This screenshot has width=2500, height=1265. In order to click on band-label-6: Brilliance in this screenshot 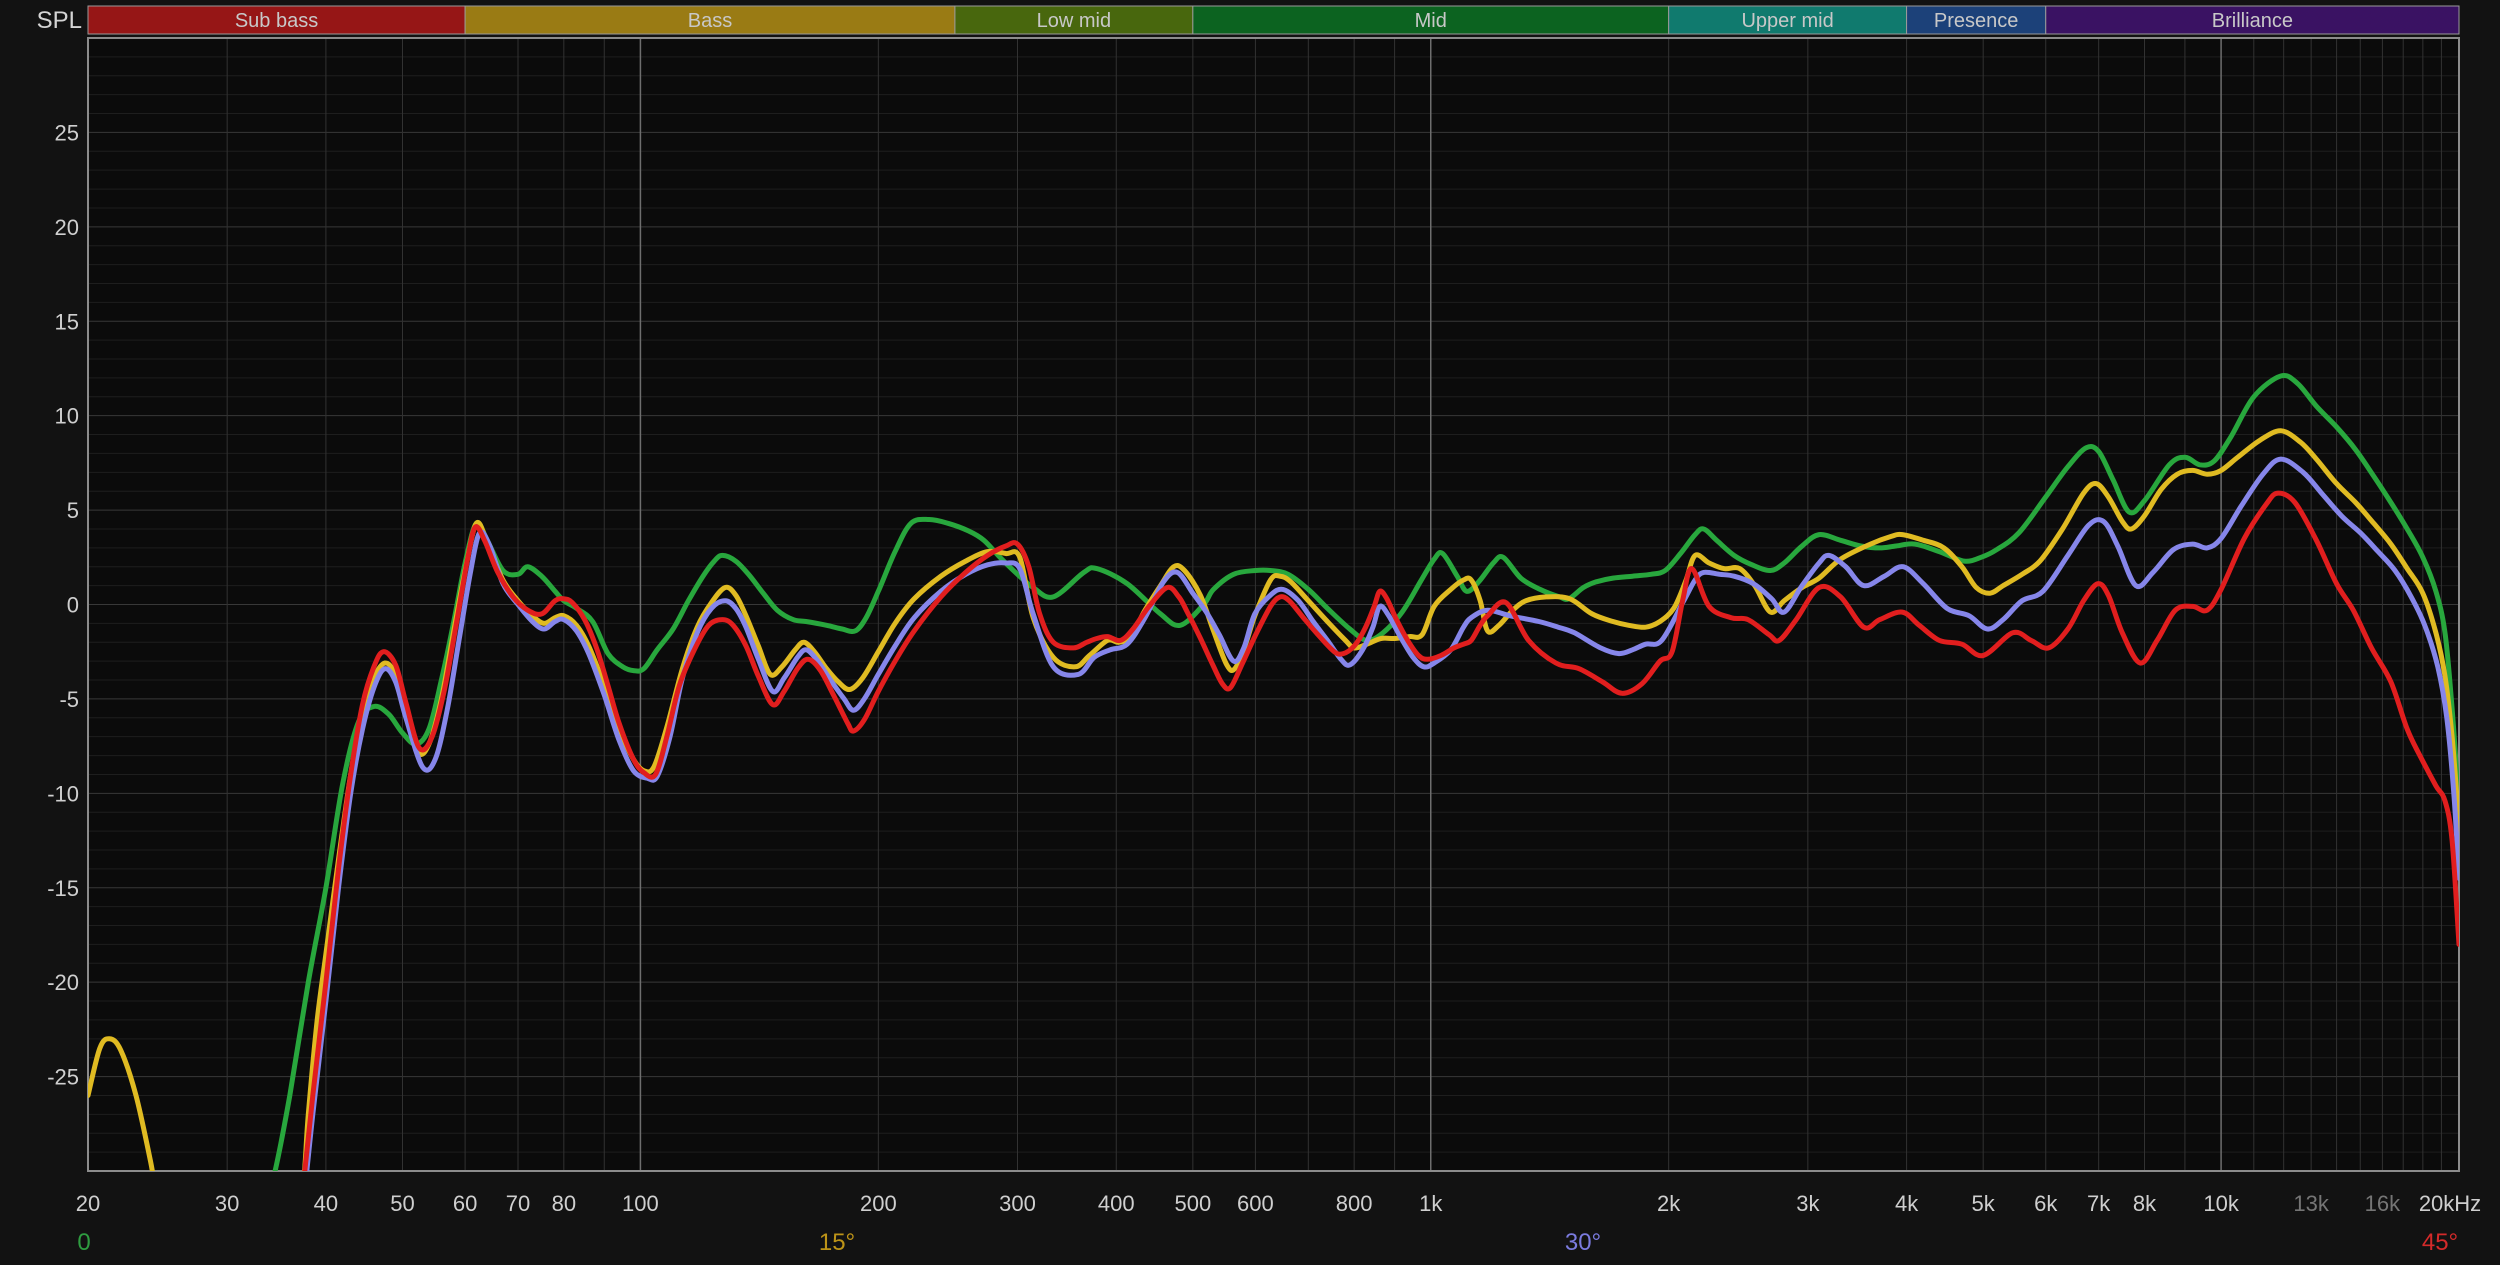, I will do `click(2252, 21)`.